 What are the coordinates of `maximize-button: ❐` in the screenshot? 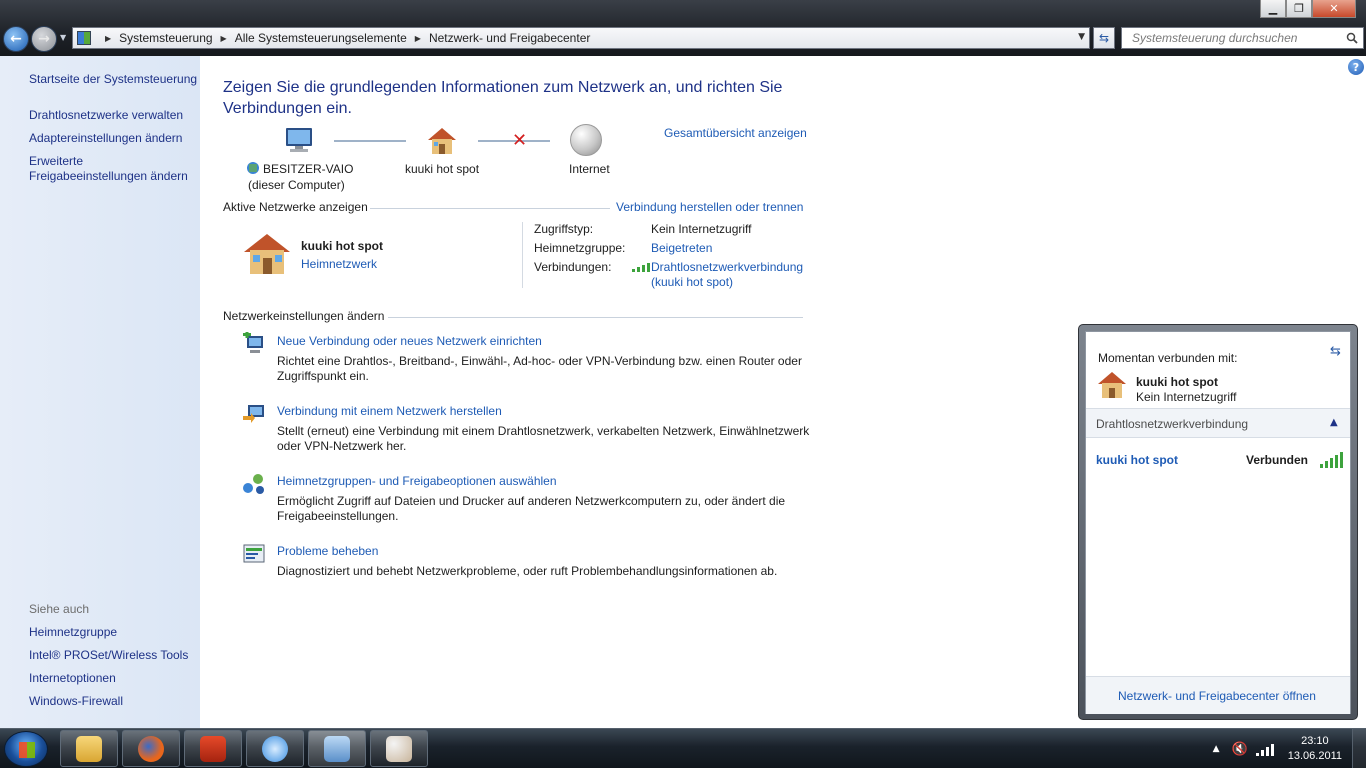 It's located at (1299, 9).